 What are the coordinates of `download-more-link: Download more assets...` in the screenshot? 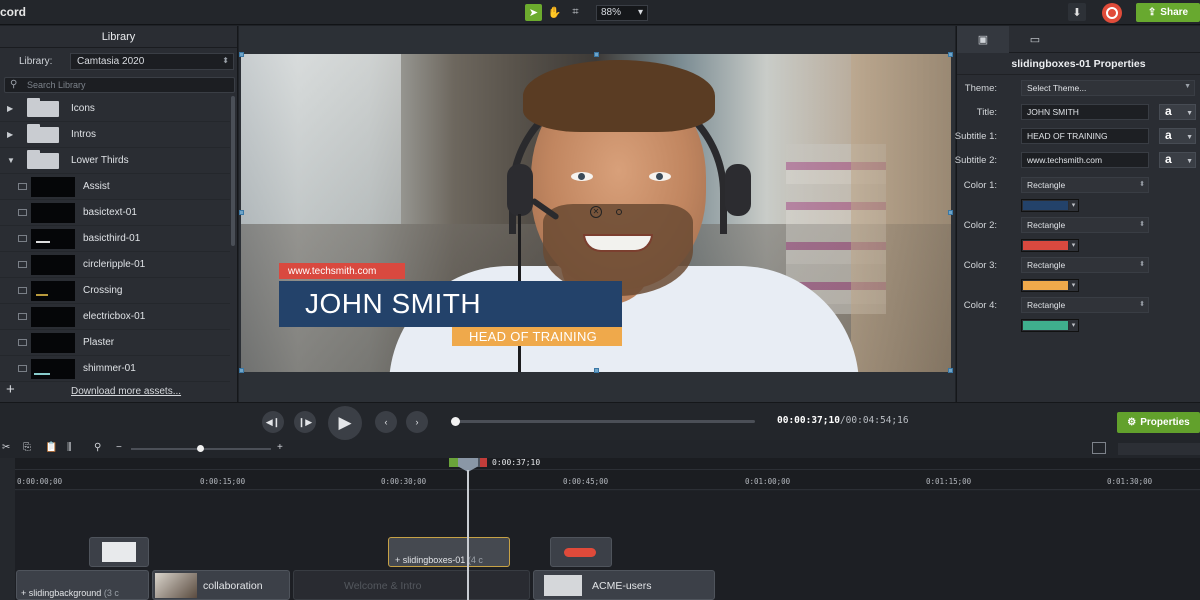 It's located at (126, 391).